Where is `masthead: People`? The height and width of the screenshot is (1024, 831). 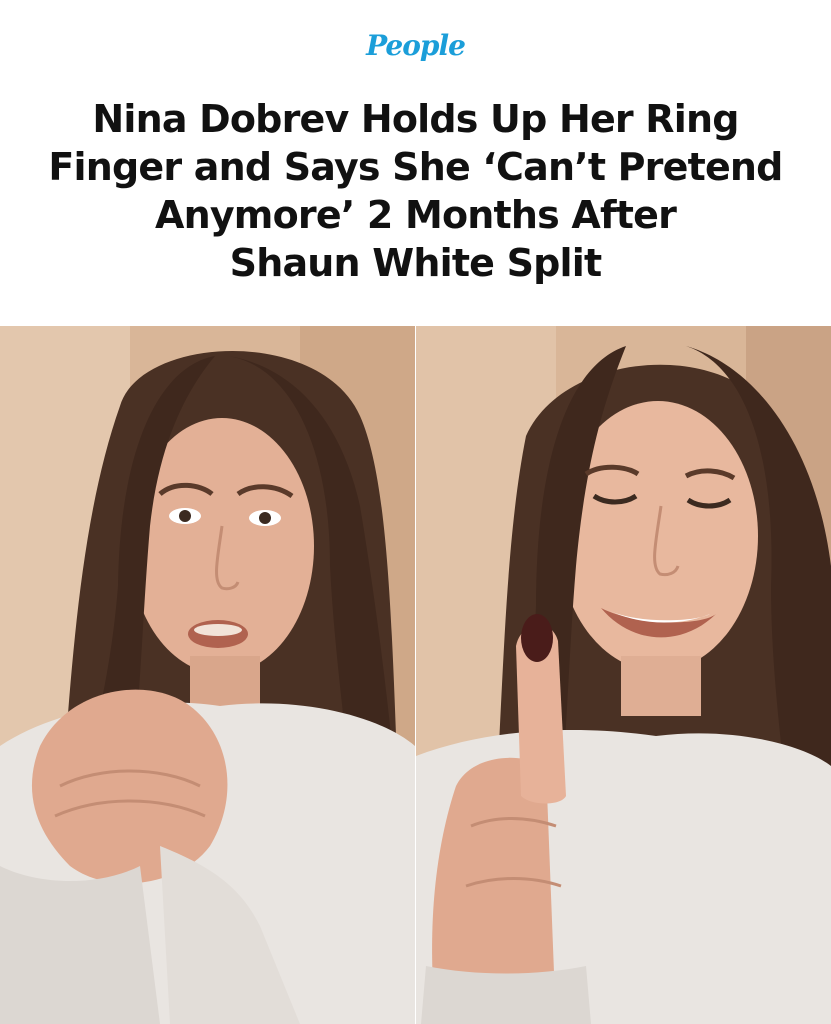
masthead: People is located at coordinates (415, 48).